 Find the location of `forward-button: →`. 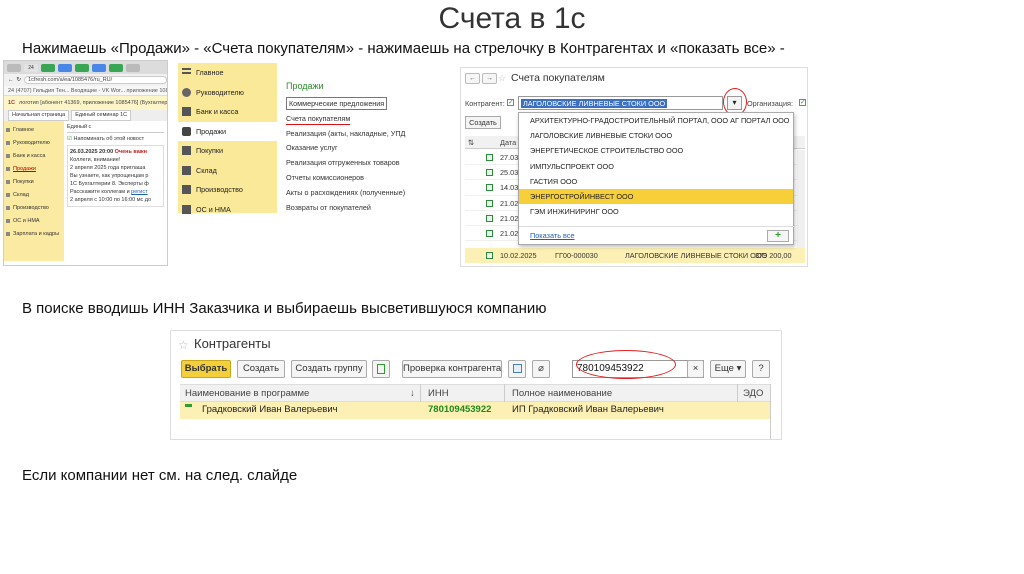

forward-button: → is located at coordinates (489, 78).